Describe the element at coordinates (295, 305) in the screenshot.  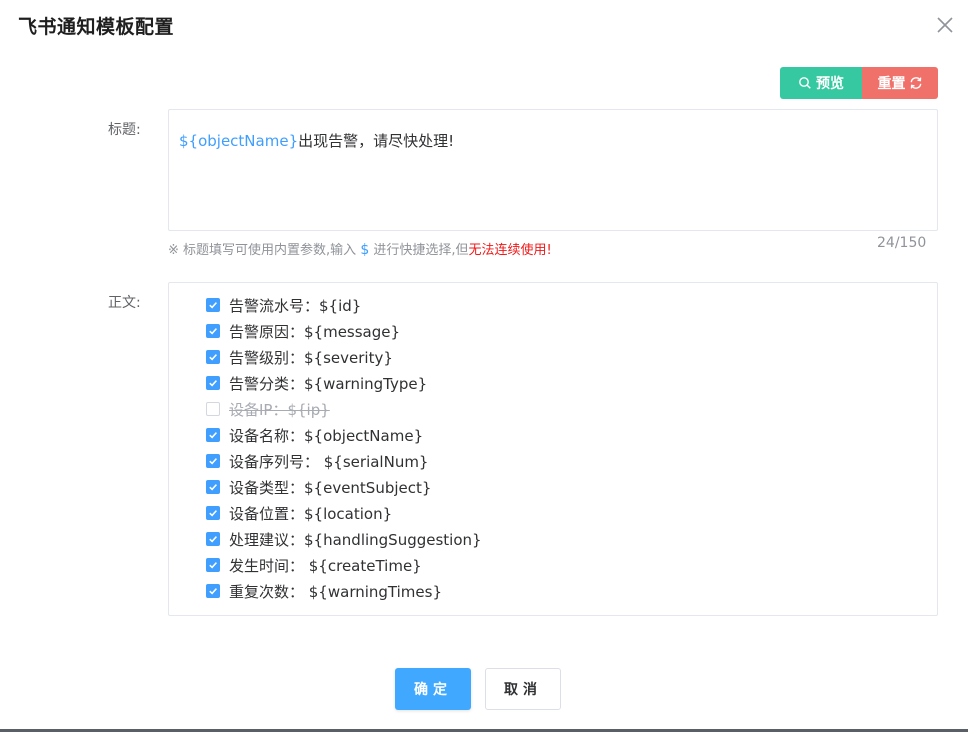
I see `body-item-label: 告警流水号：${id}` at that location.